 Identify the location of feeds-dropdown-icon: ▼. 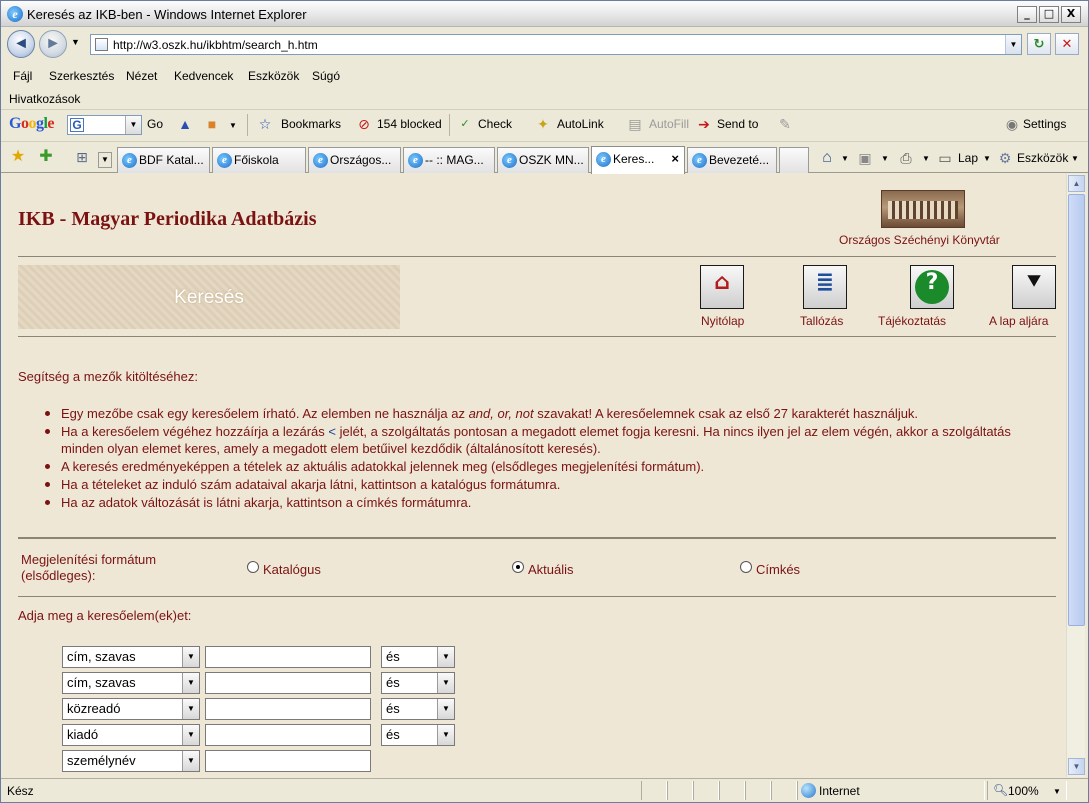
(885, 158).